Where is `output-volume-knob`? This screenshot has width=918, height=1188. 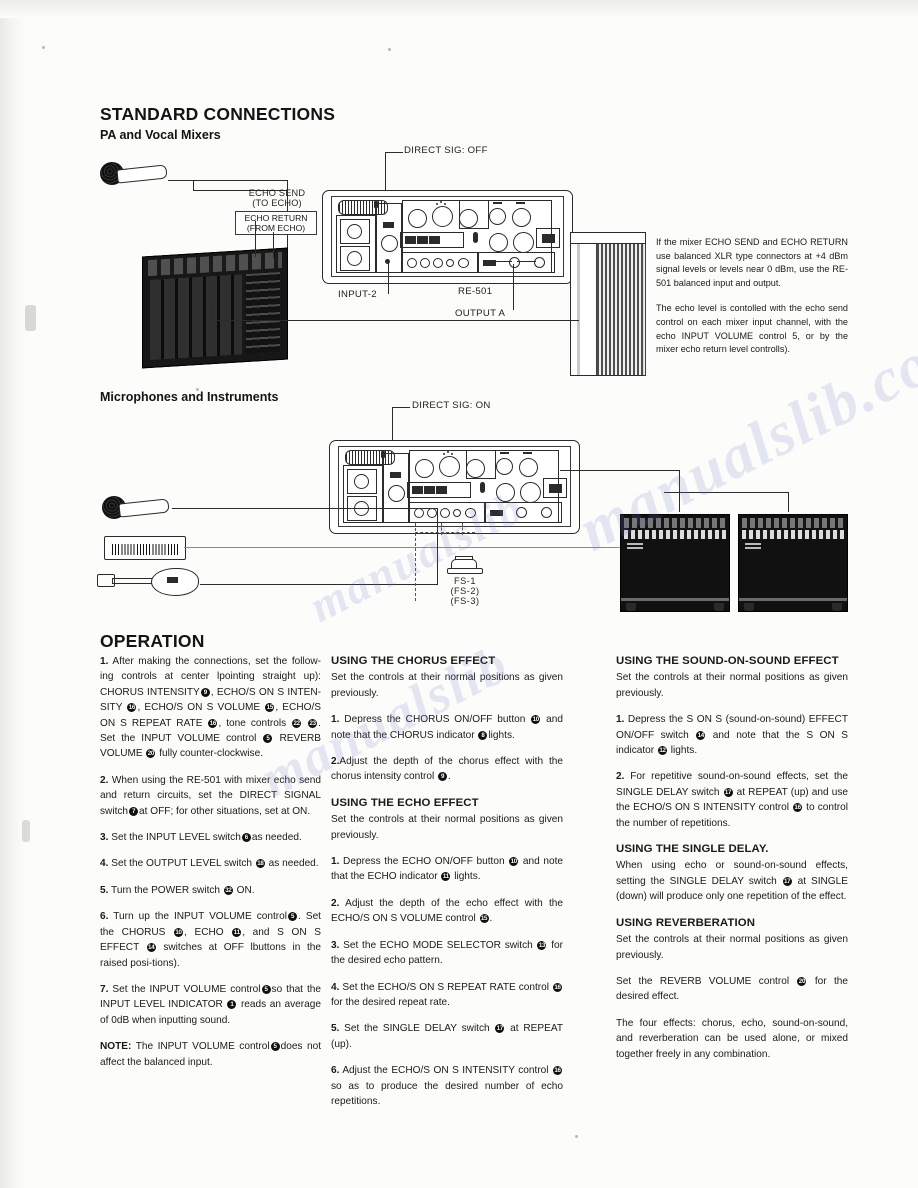 output-volume-knob is located at coordinates (530, 492).